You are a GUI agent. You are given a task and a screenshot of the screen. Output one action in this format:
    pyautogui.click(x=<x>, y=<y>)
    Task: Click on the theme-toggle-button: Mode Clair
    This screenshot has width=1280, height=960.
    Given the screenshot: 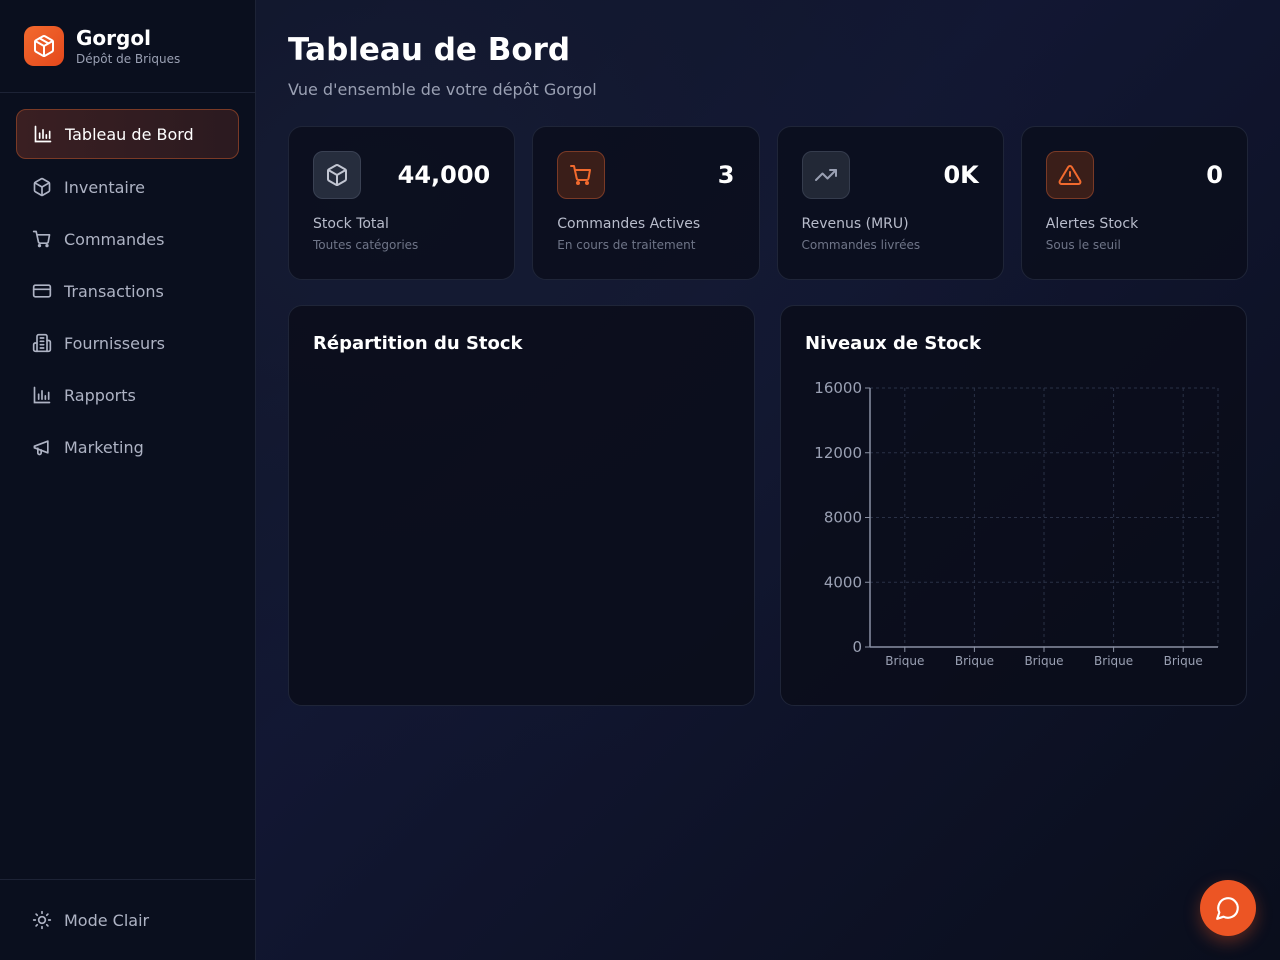 What is the action you would take?
    pyautogui.click(x=128, y=919)
    